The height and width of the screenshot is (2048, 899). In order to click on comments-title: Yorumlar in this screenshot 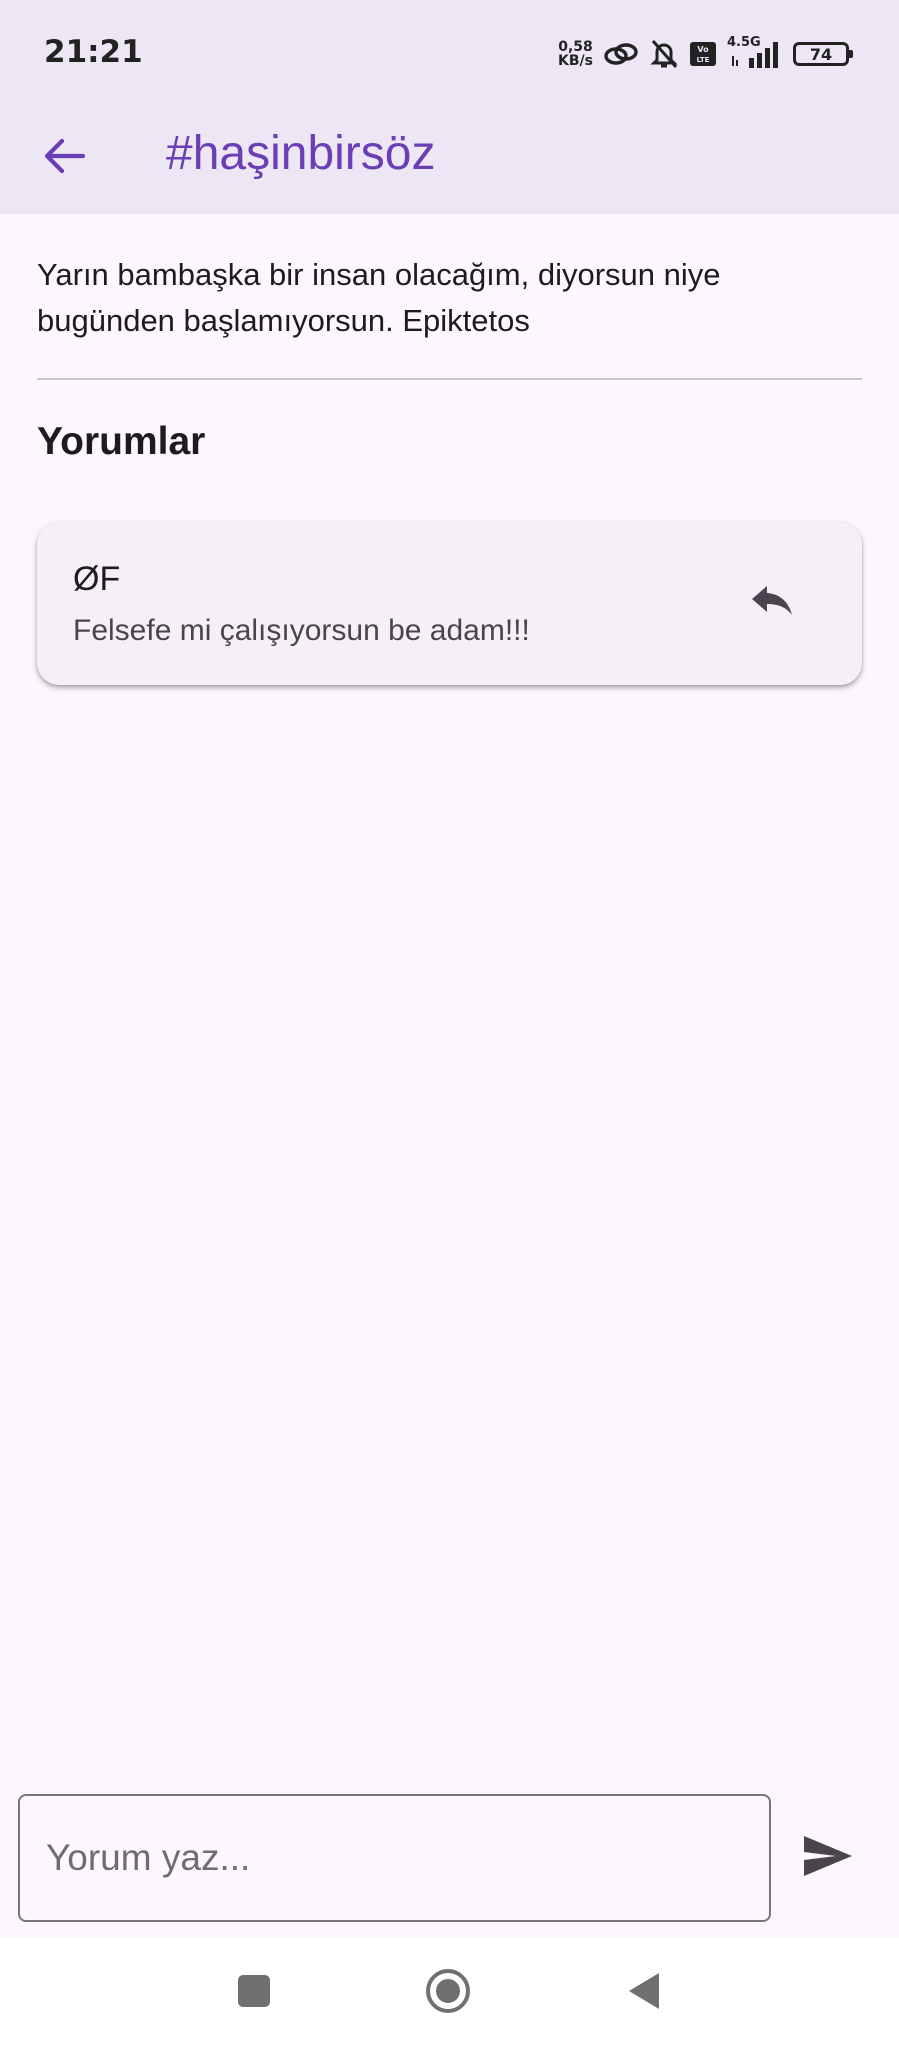, I will do `click(121, 441)`.